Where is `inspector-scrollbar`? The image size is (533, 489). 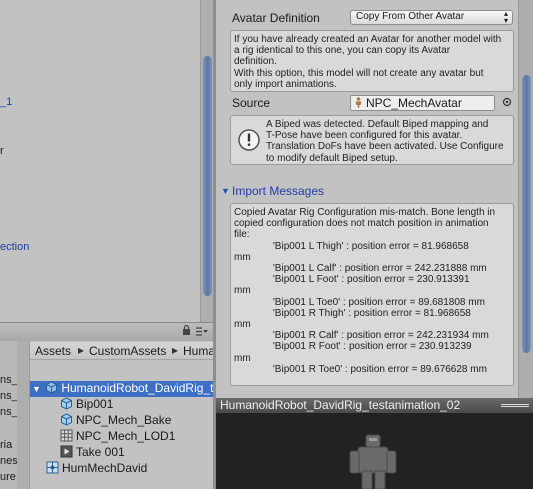
inspector-scrollbar is located at coordinates (525, 199).